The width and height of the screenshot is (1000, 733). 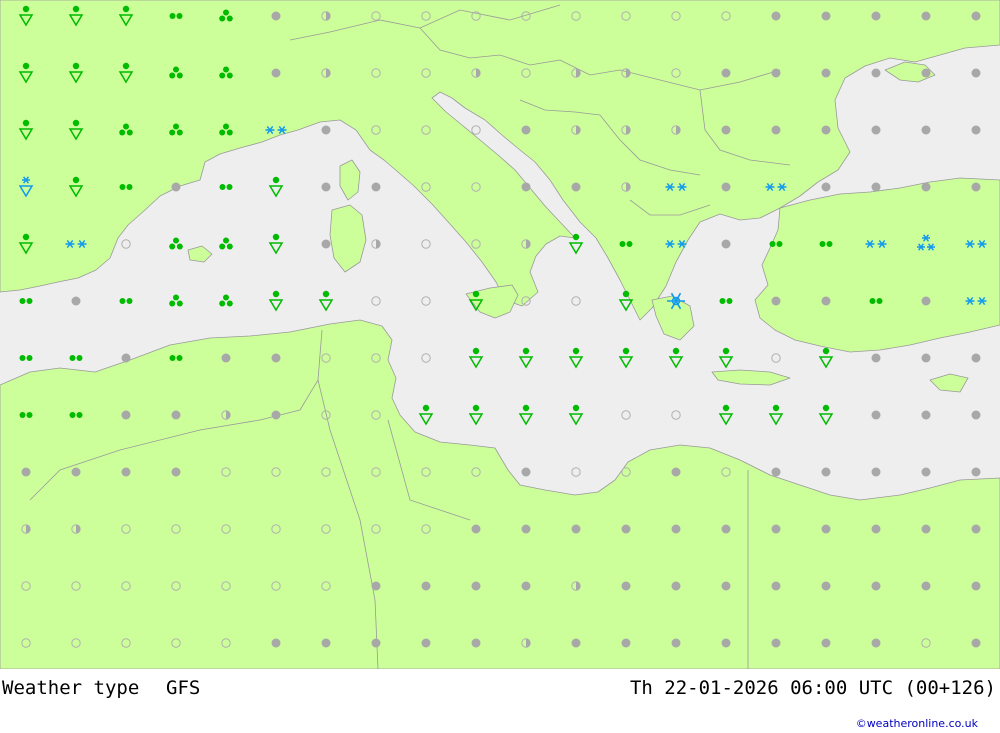 I want to click on model-name: GFS, so click(x=183, y=688).